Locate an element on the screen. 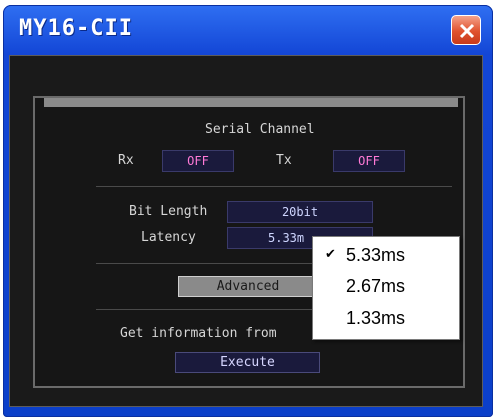  menu-item-1-33ms: 1.33ms is located at coordinates (386, 319).